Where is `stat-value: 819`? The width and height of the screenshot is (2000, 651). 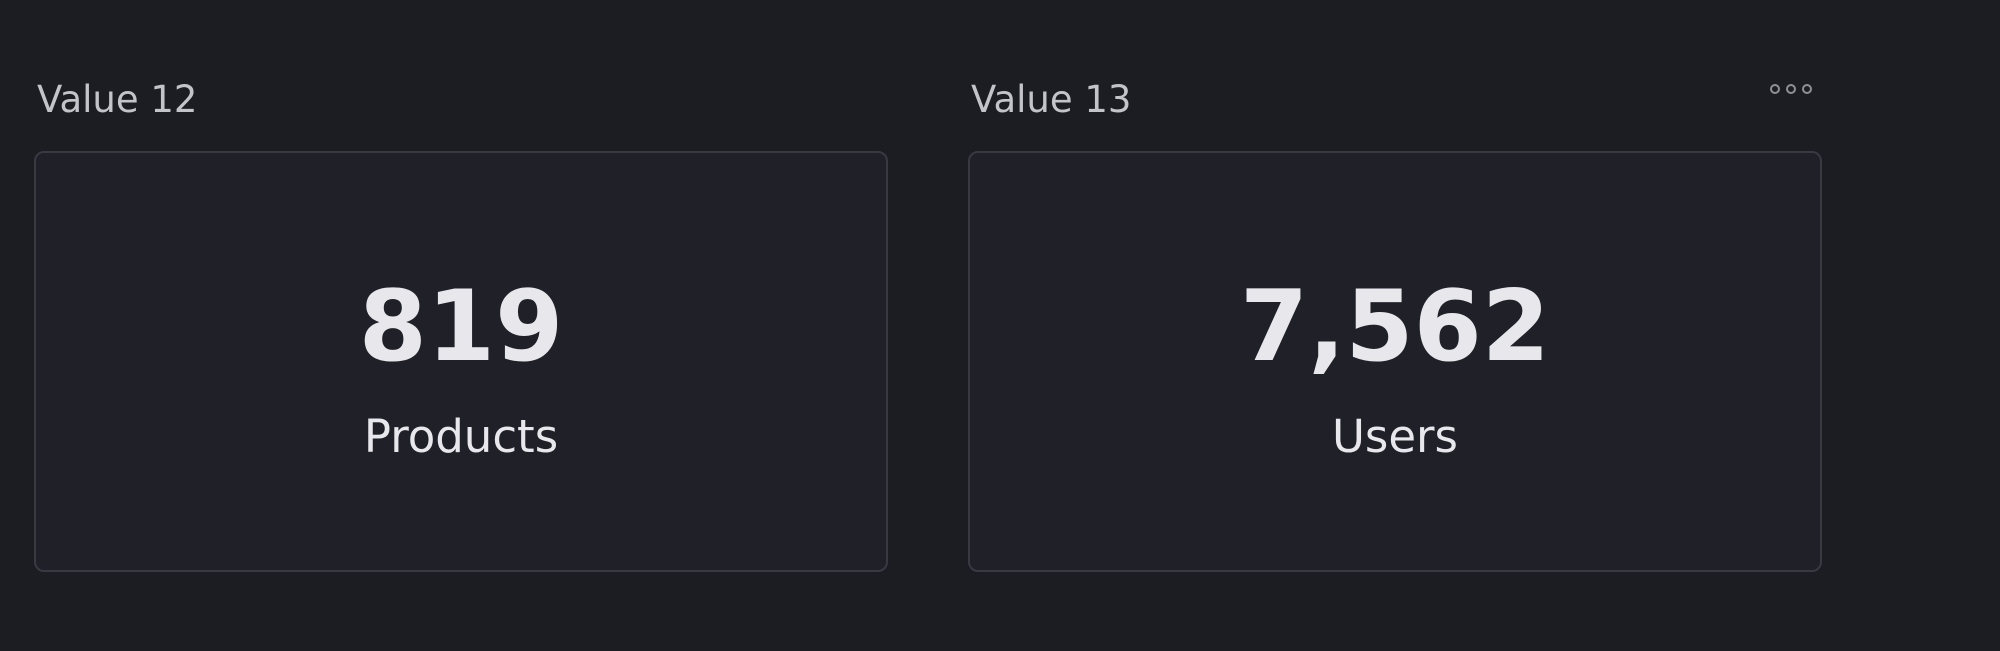
stat-value: 819 is located at coordinates (461, 327).